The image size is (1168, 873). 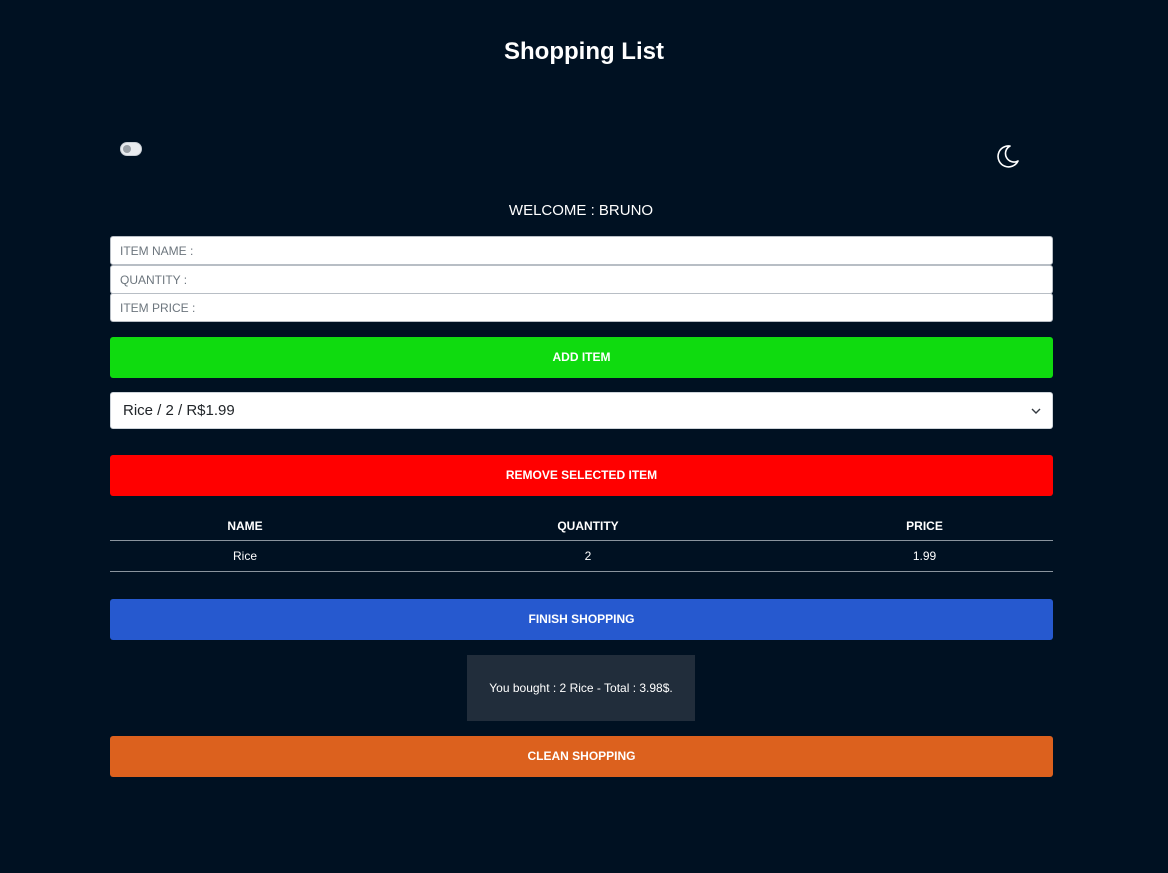 I want to click on item-select: Rice / 2 / R$1.99, so click(x=581, y=410).